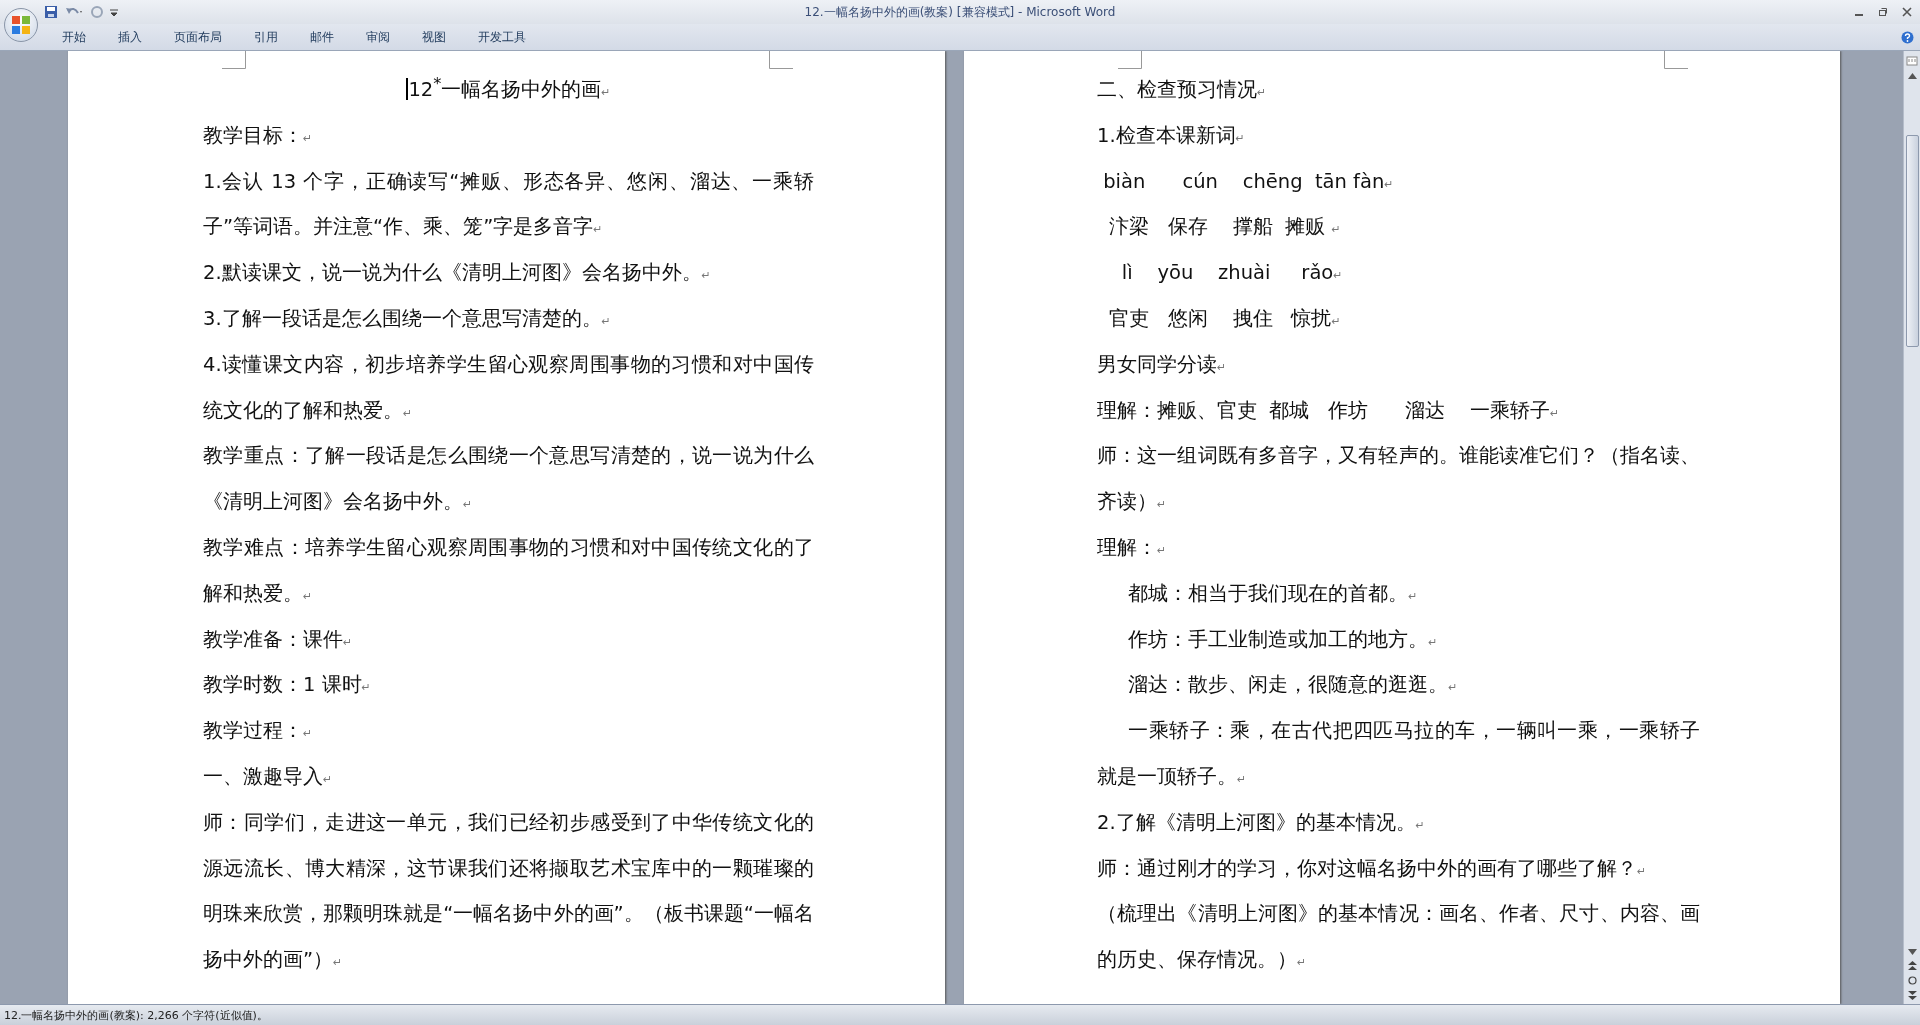 The image size is (1920, 1025). What do you see at coordinates (21, 25) in the screenshot?
I see `office-button` at bounding box center [21, 25].